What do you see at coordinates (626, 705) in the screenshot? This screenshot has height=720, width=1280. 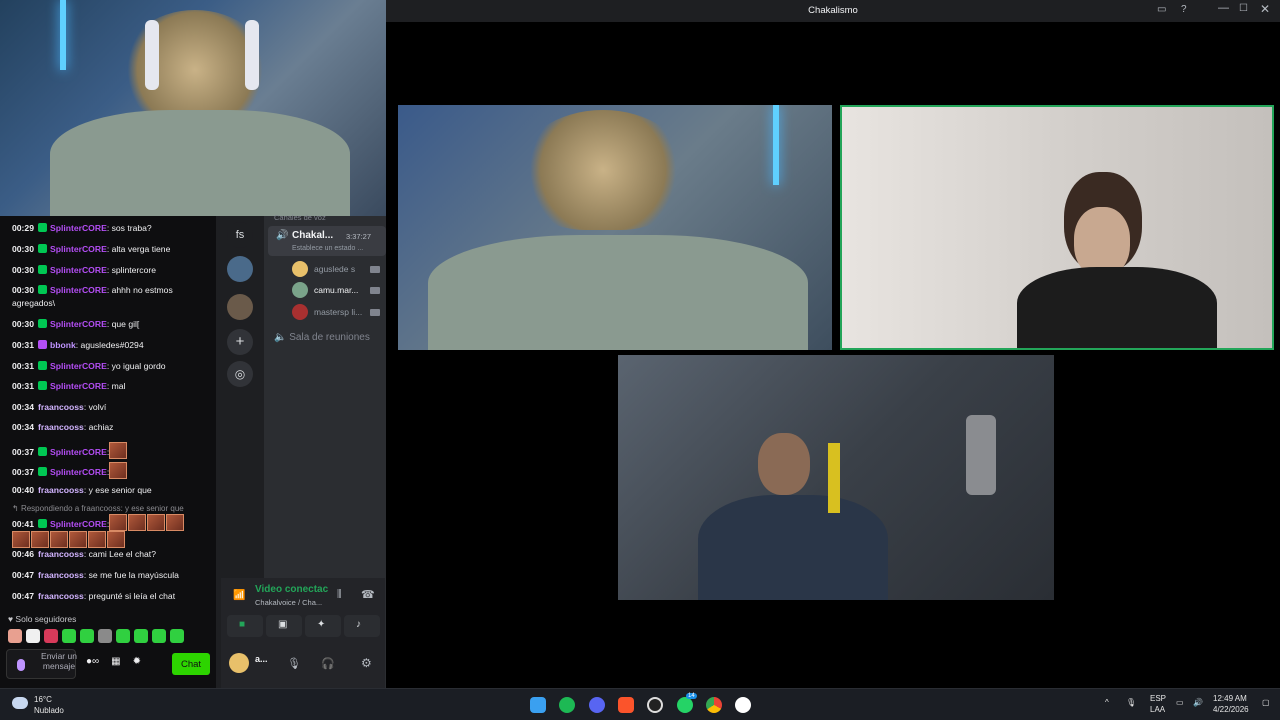 I see `brave-icon` at bounding box center [626, 705].